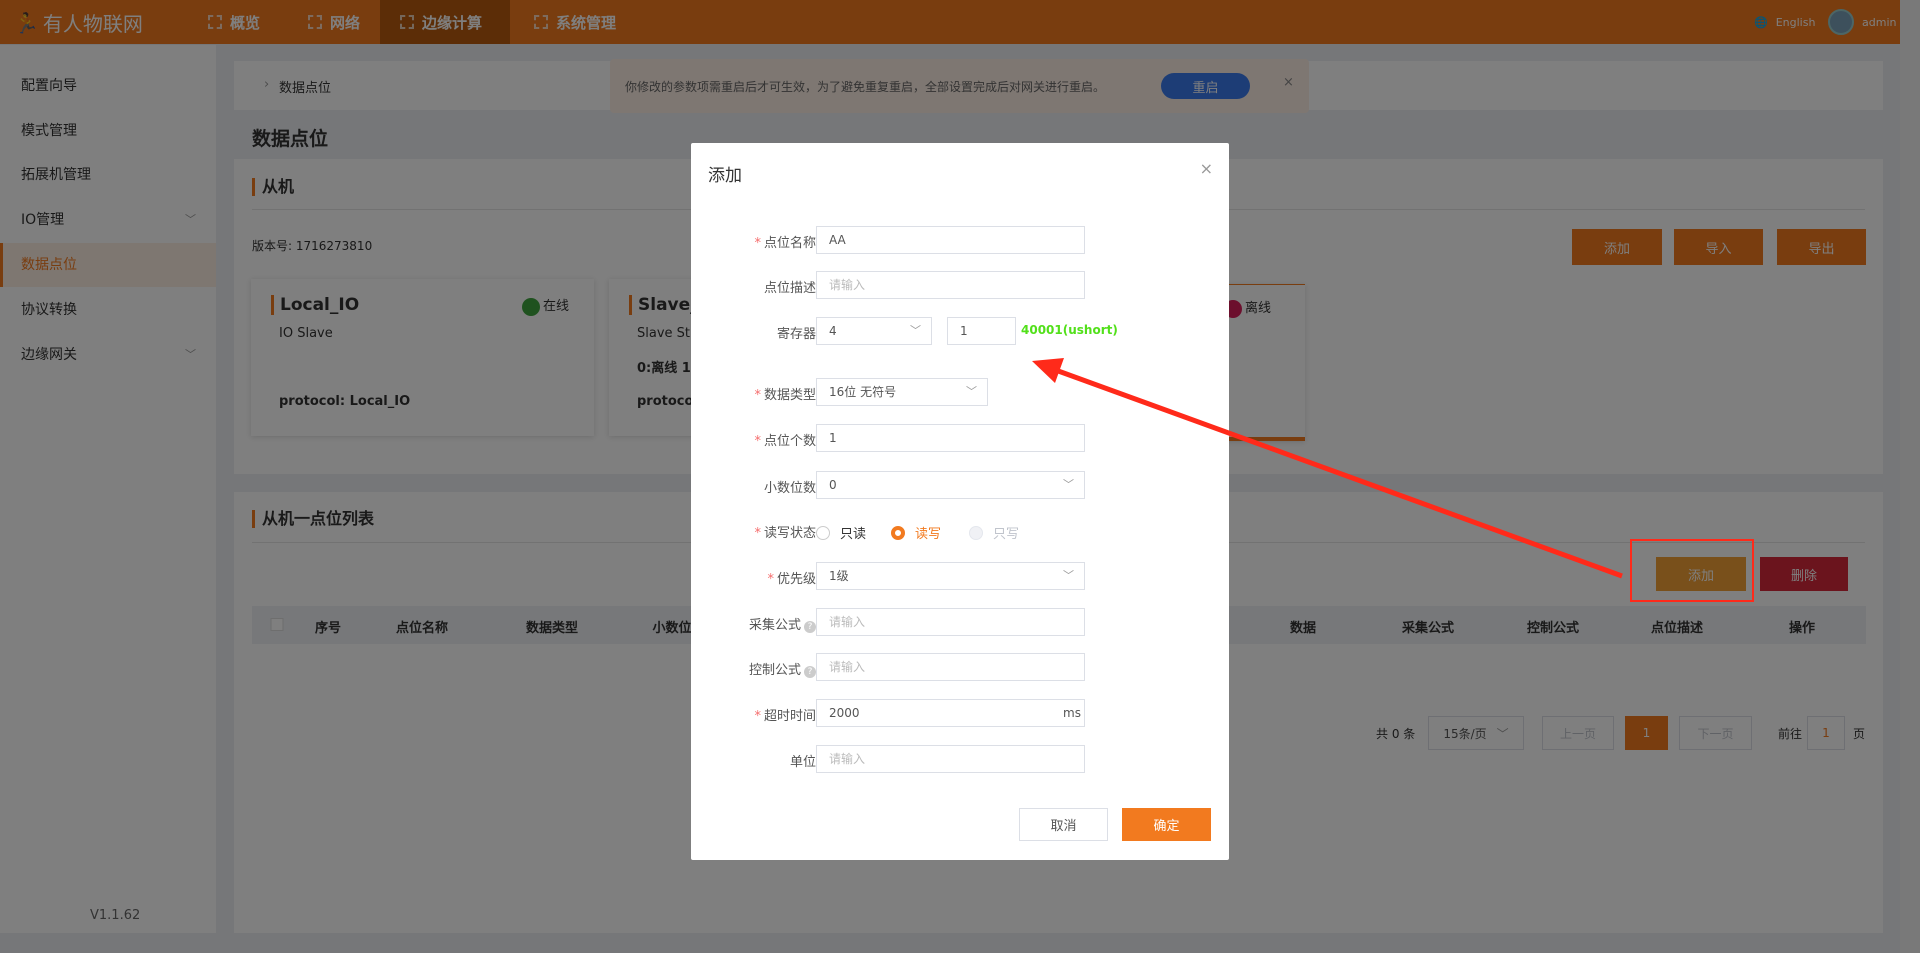  Describe the element at coordinates (725, 176) in the screenshot. I see `dialog-title: 添加` at that location.